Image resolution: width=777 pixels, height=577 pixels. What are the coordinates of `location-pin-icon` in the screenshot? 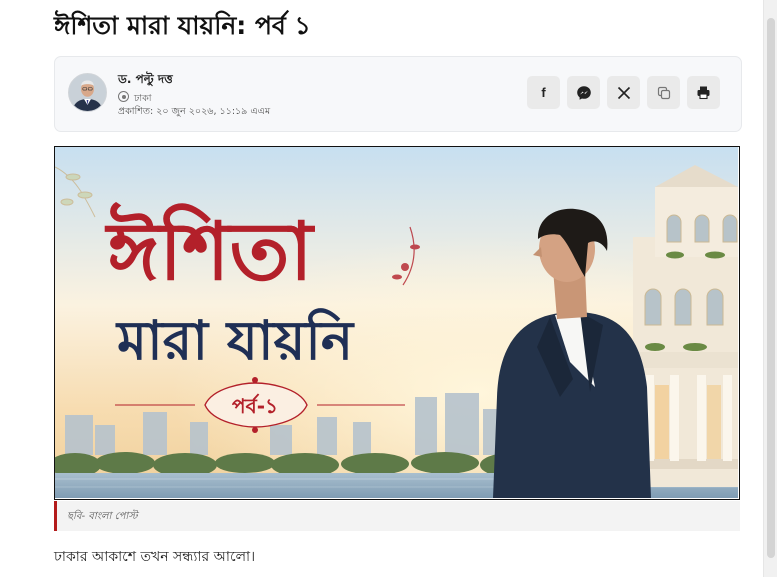 It's located at (123, 96).